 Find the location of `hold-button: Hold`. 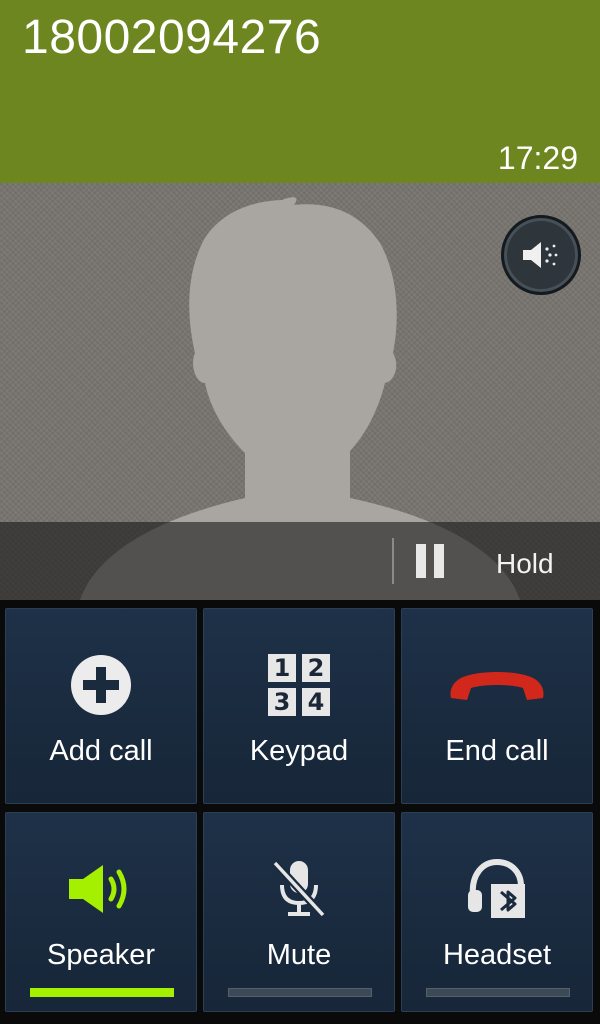

hold-button: Hold is located at coordinates (500, 561).